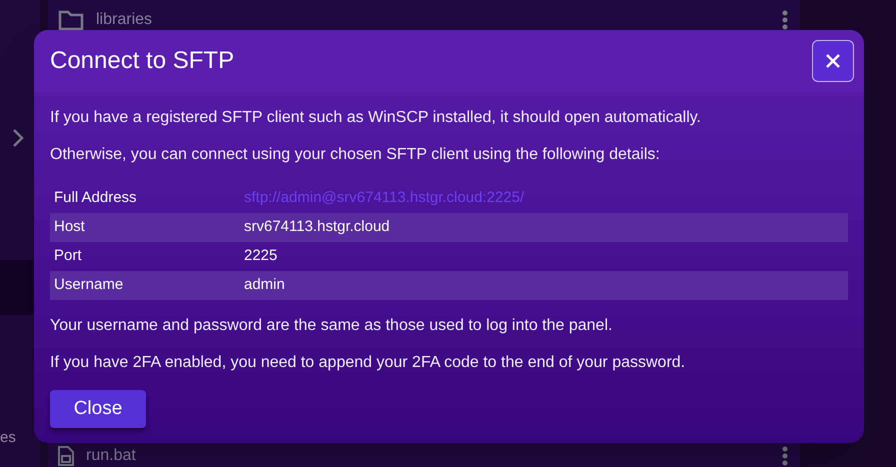 Image resolution: width=896 pixels, height=467 pixels. I want to click on close-icon, so click(833, 61).